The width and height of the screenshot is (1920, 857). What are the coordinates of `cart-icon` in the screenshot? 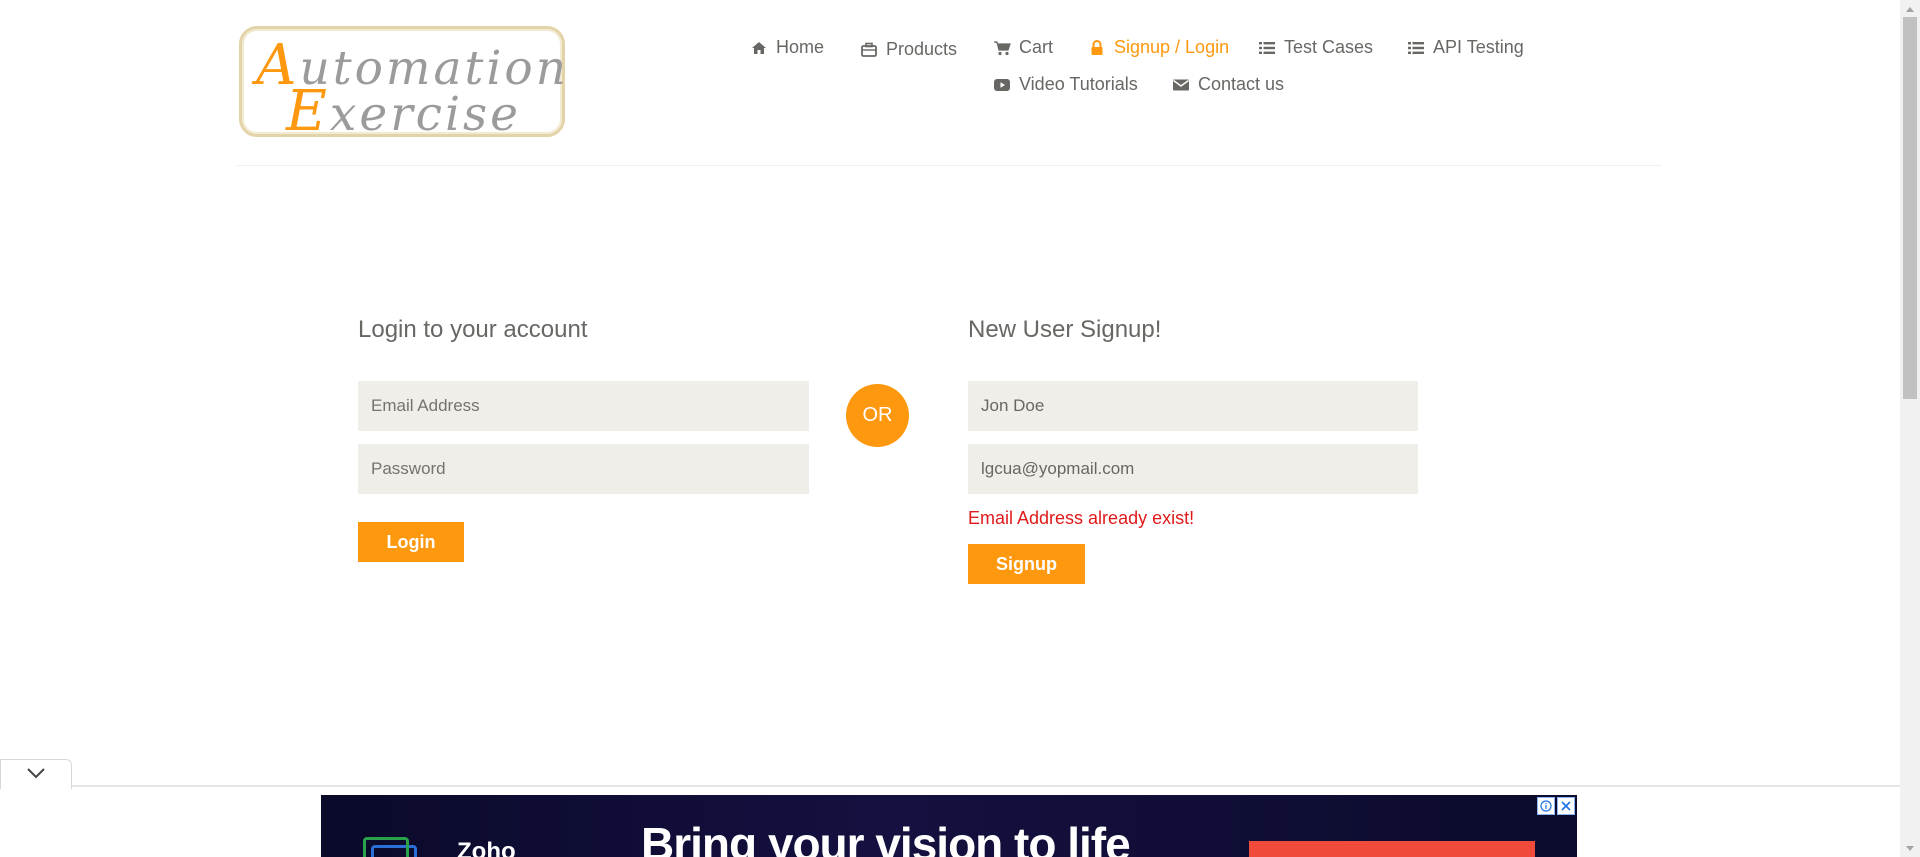 It's located at (1002, 48).